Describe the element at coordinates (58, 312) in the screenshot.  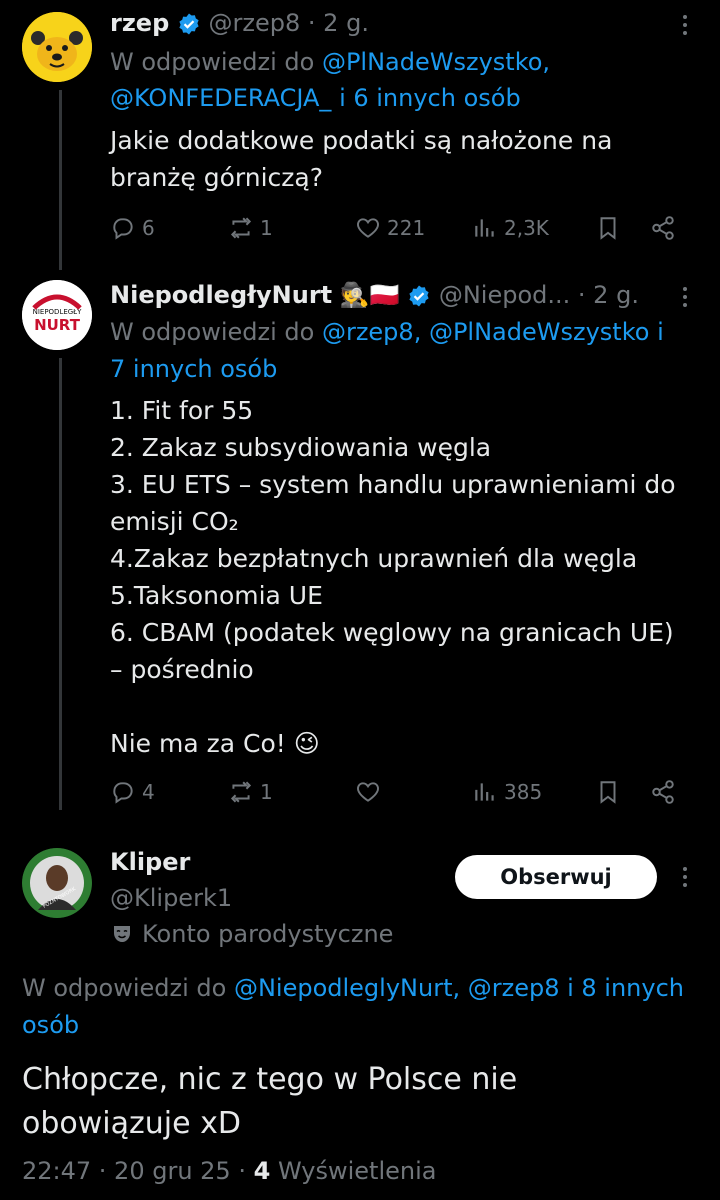
I see `avatar-text: NIEPODLEGŁY` at that location.